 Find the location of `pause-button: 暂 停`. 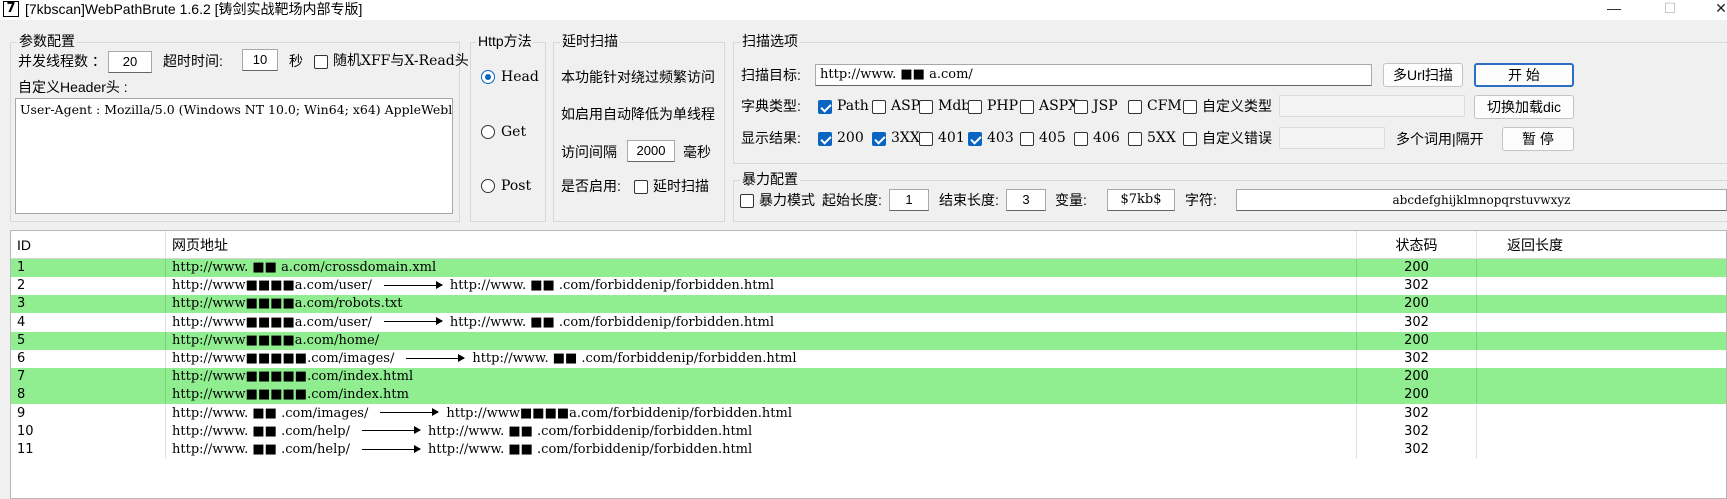

pause-button: 暂 停 is located at coordinates (1538, 139).